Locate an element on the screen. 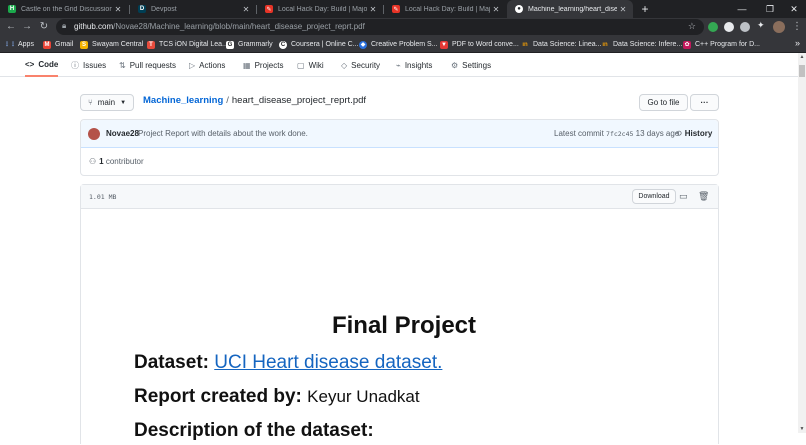 This screenshot has height=445, width=806. tab-title: Devpost is located at coordinates (164, 9).